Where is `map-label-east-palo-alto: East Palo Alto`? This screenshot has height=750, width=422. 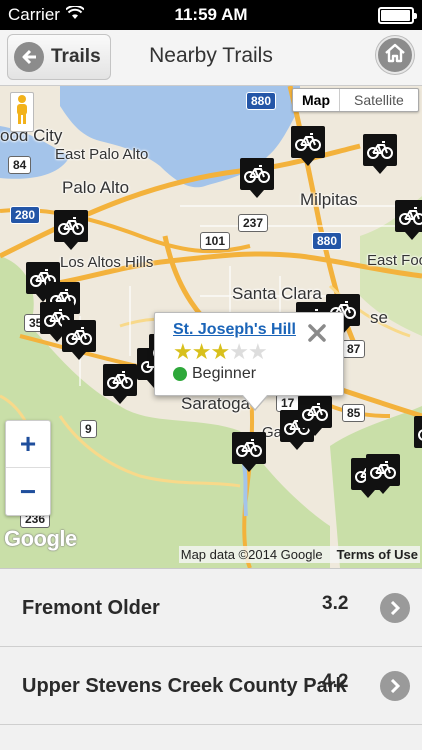 map-label-east-palo-alto: East Palo Alto is located at coordinates (102, 154).